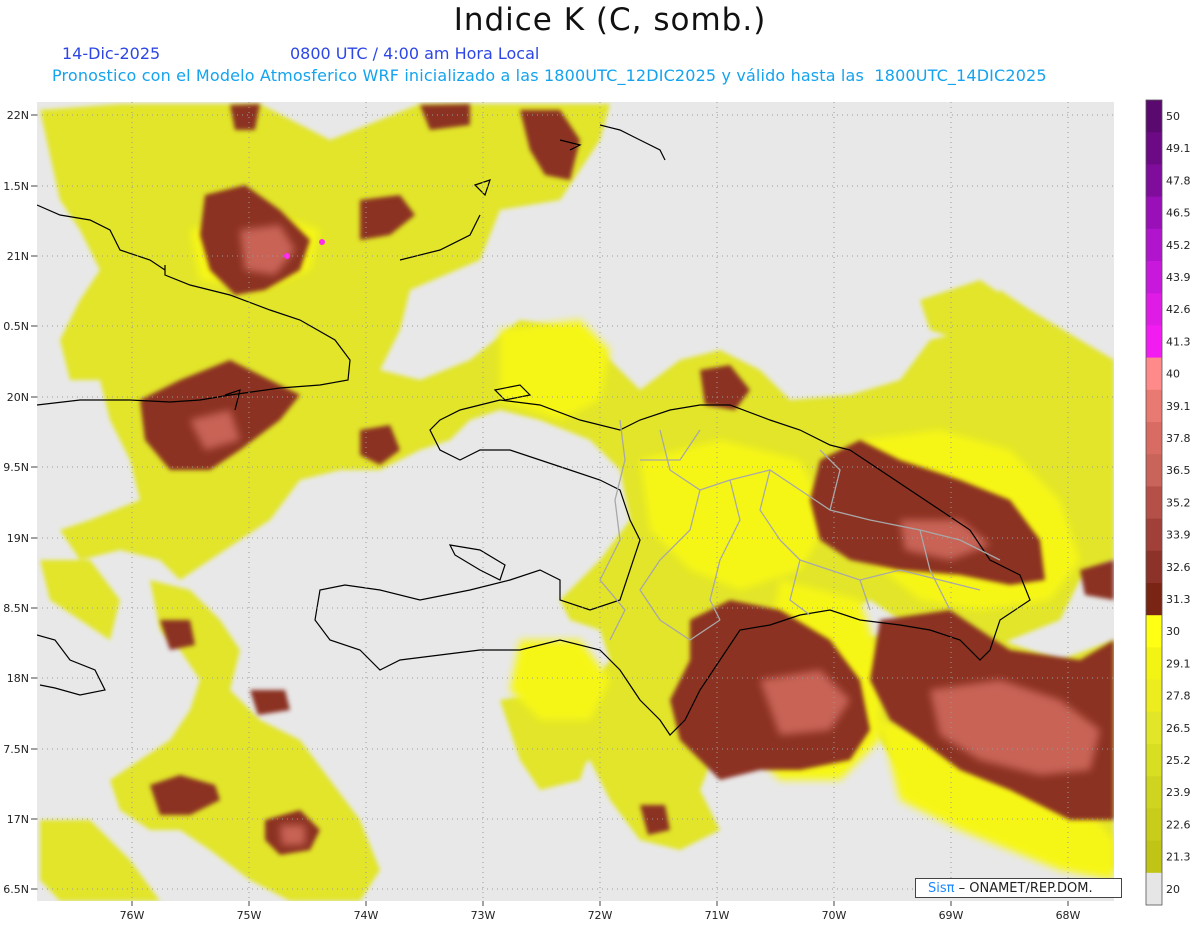 The image size is (1200, 927). What do you see at coordinates (1178, 728) in the screenshot?
I see `colorbar-label: 26.5` at bounding box center [1178, 728].